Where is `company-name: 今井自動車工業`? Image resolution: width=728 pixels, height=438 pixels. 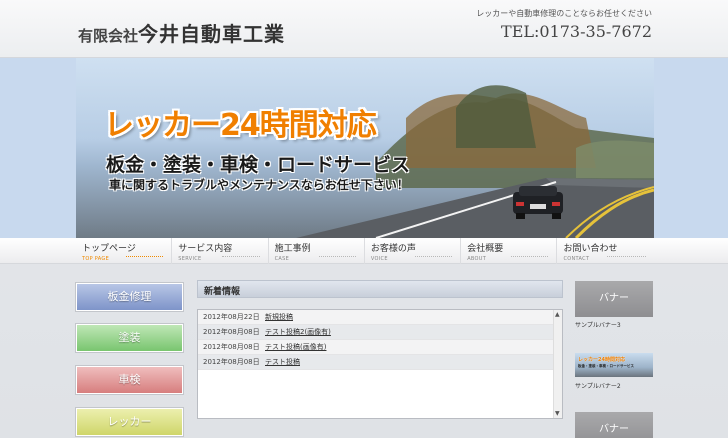 company-name: 今井自動車工業 is located at coordinates (212, 34).